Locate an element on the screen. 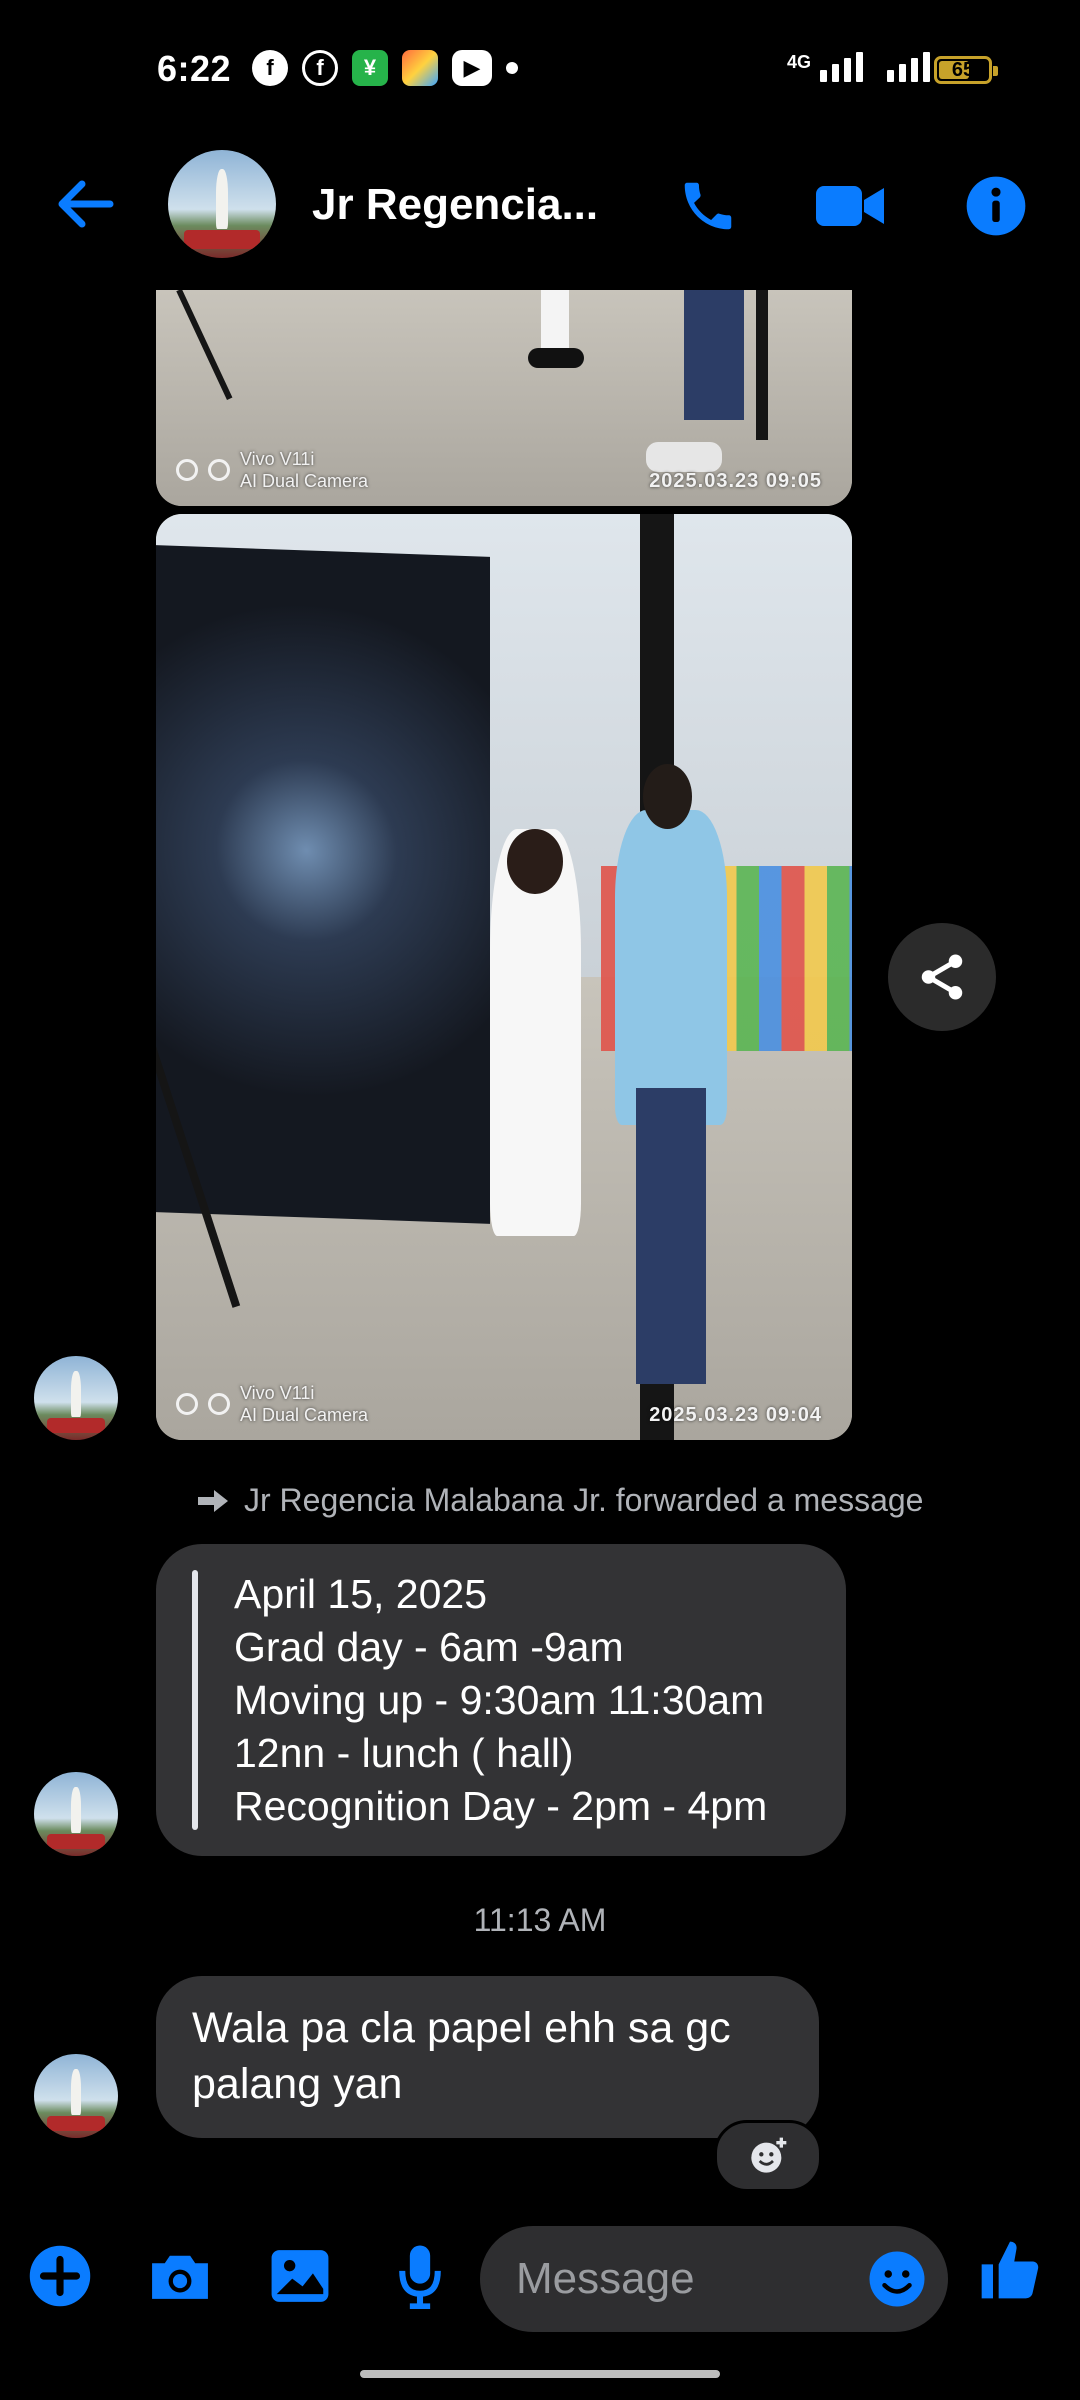 The height and width of the screenshot is (2400, 1080). microphone-icon is located at coordinates (420, 2277).